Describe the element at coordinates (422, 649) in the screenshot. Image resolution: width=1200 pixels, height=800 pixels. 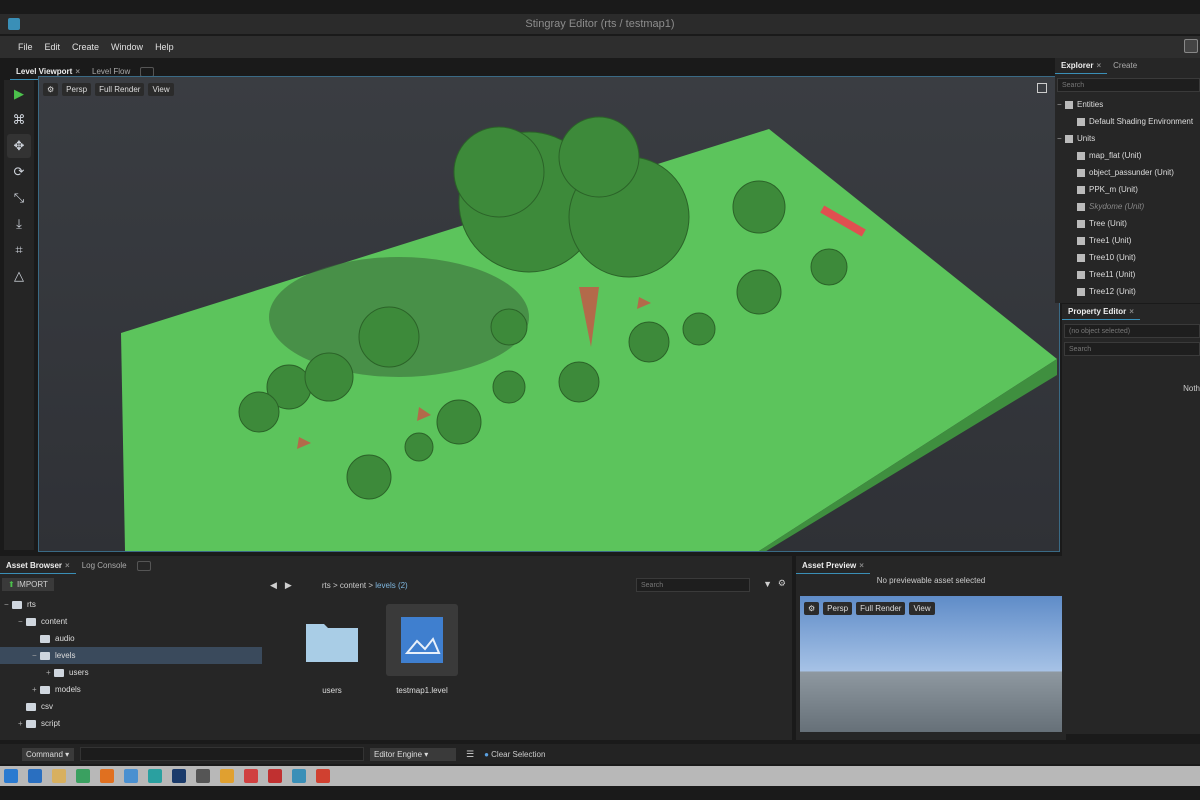
I see `asset-item-testmap1: testmap1.level` at that location.